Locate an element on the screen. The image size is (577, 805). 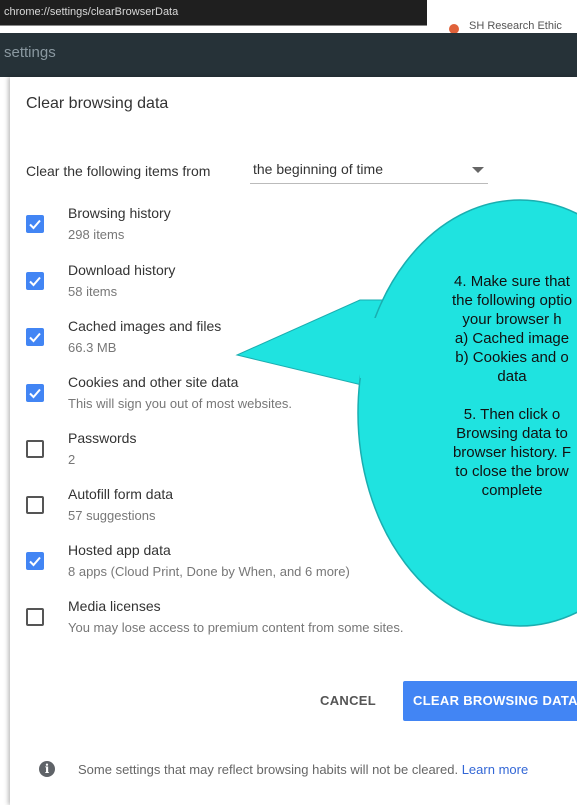
item-subtitle: 66.3 MB is located at coordinates (92, 347).